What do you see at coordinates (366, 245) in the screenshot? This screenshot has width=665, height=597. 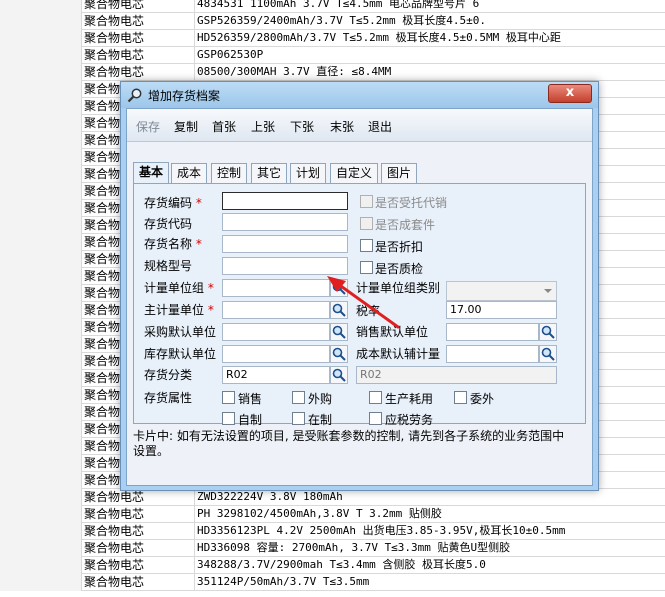 I see `discount-checkbox` at bounding box center [366, 245].